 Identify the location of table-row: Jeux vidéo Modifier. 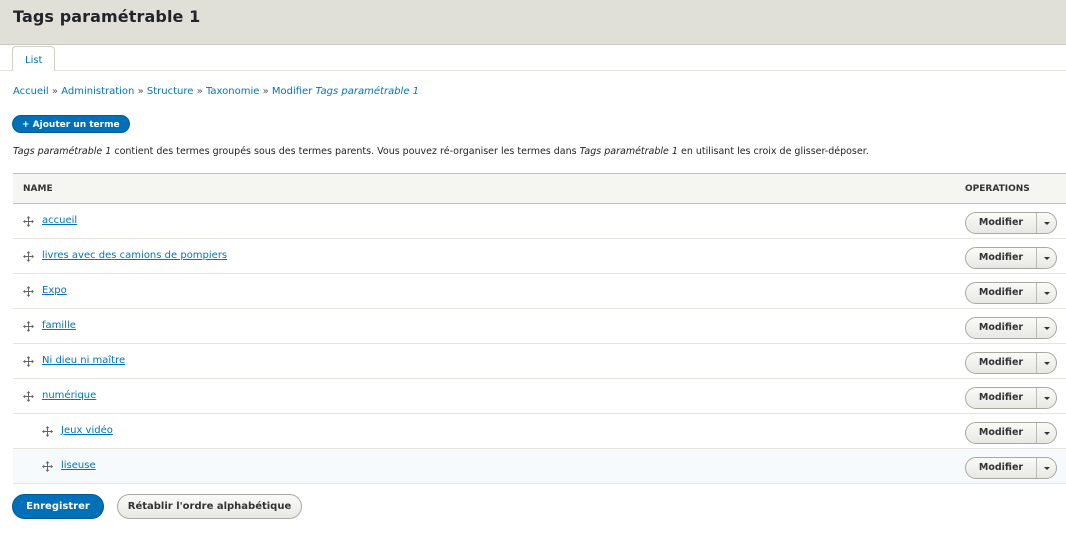
(539, 431).